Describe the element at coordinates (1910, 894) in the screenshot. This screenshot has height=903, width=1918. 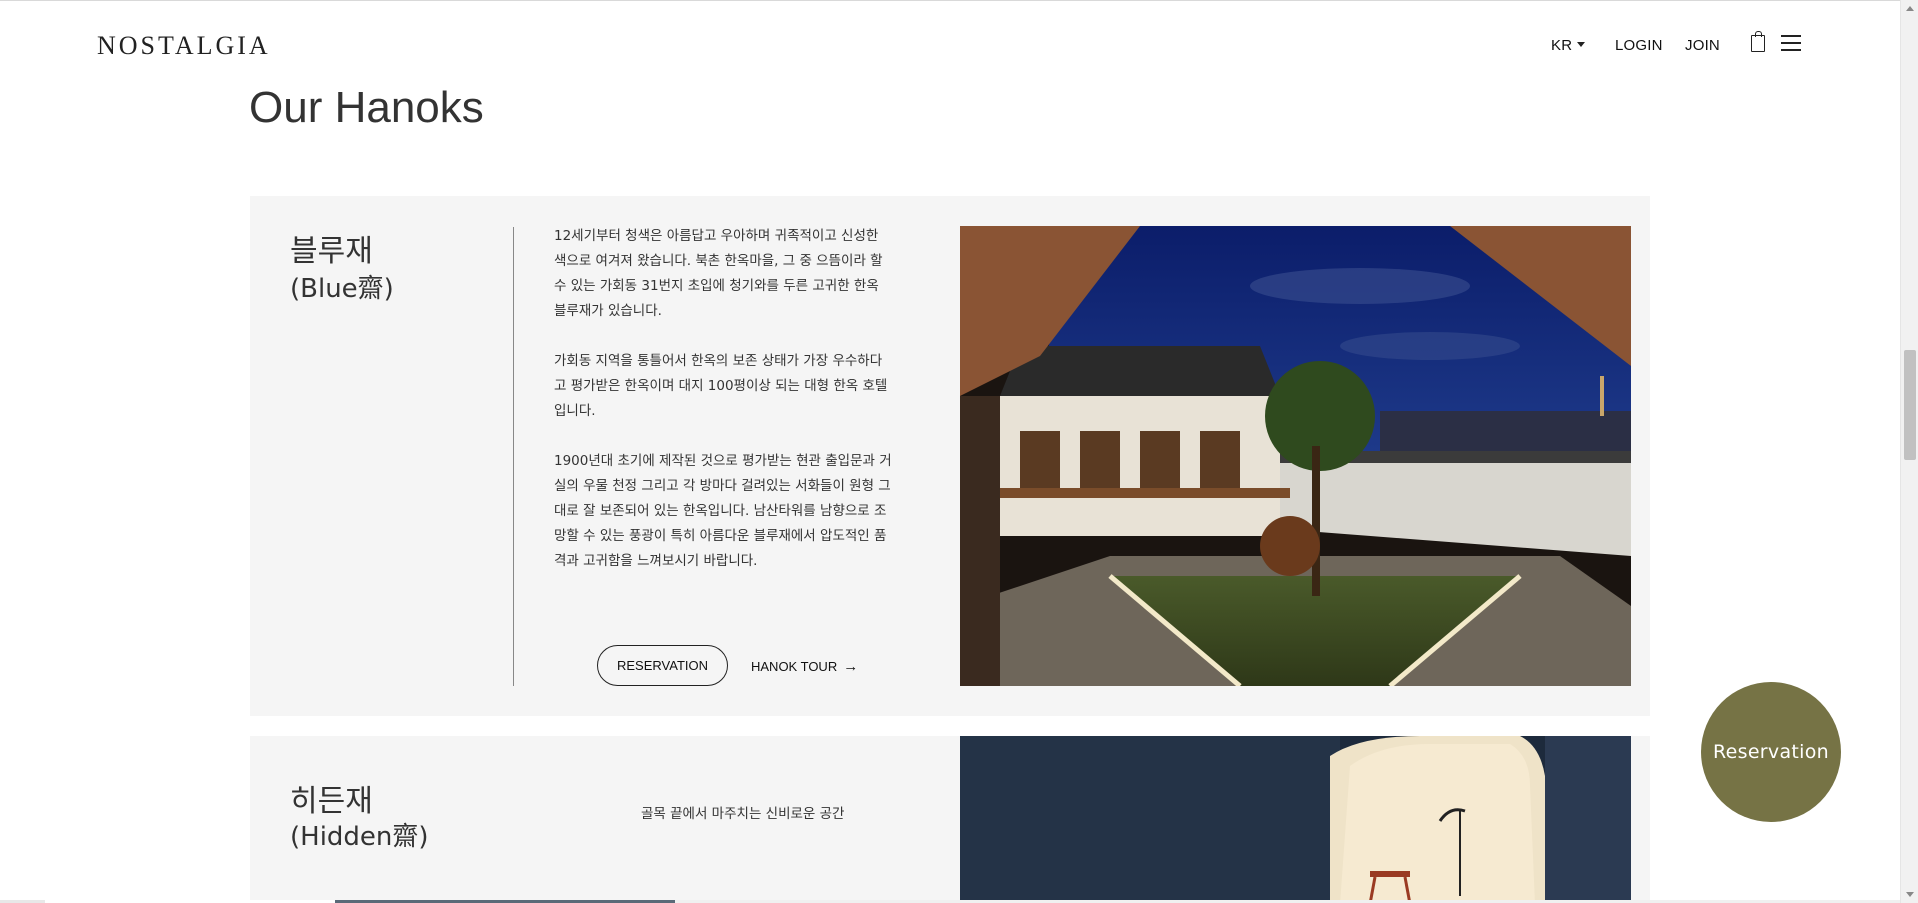
I see `scroll-down-icon` at that location.